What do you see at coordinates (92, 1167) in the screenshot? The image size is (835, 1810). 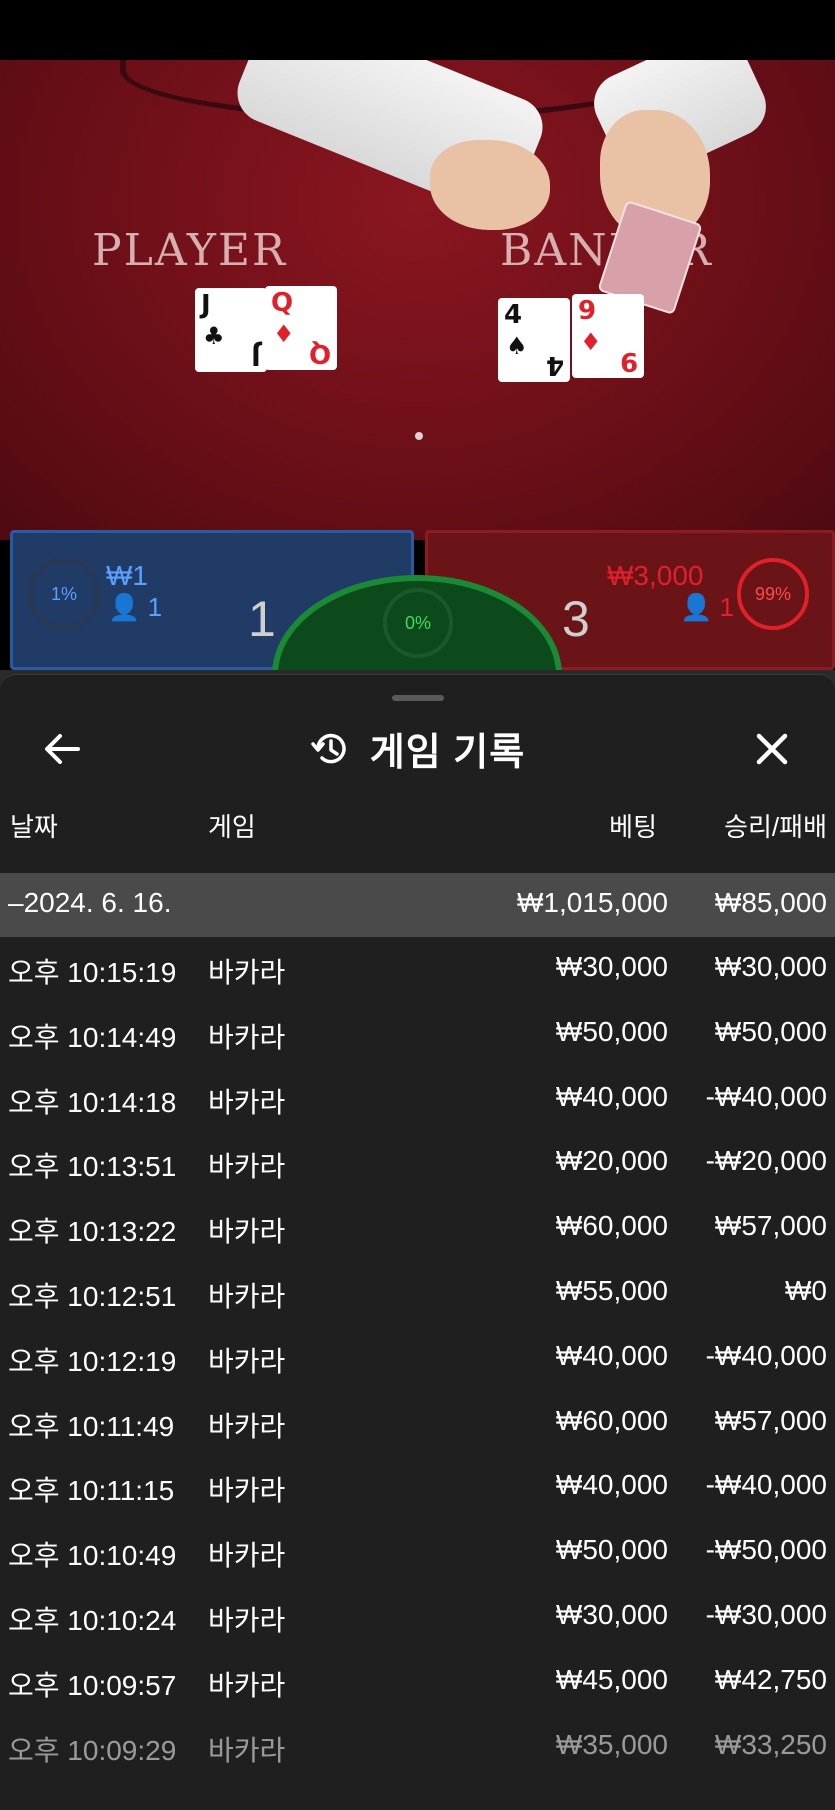 I see `row-time: 오후 10:13:51` at bounding box center [92, 1167].